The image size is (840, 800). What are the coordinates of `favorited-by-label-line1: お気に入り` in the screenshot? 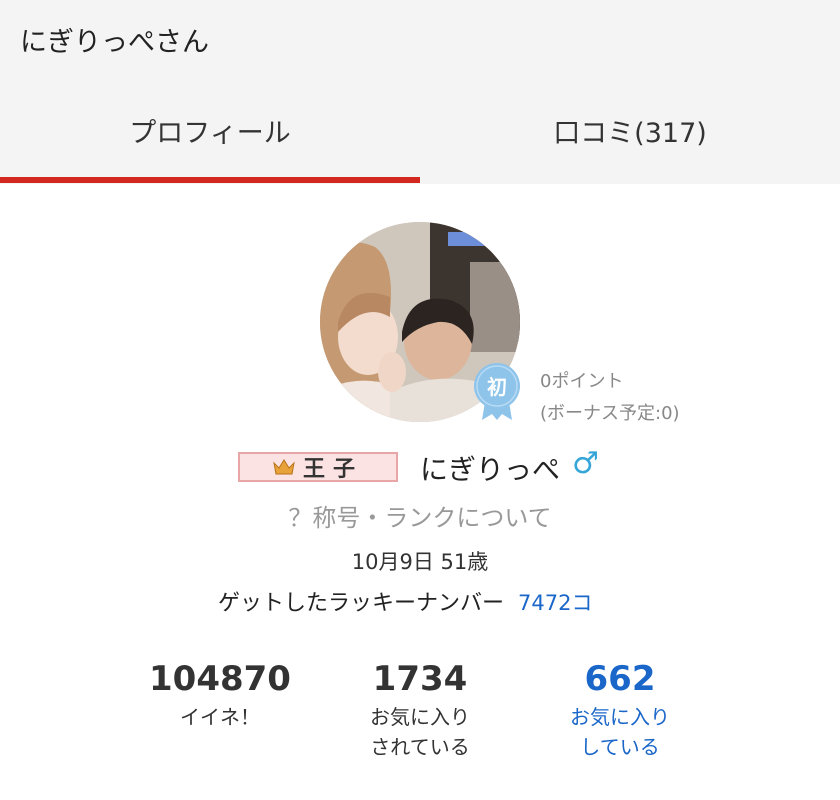 It's located at (420, 717).